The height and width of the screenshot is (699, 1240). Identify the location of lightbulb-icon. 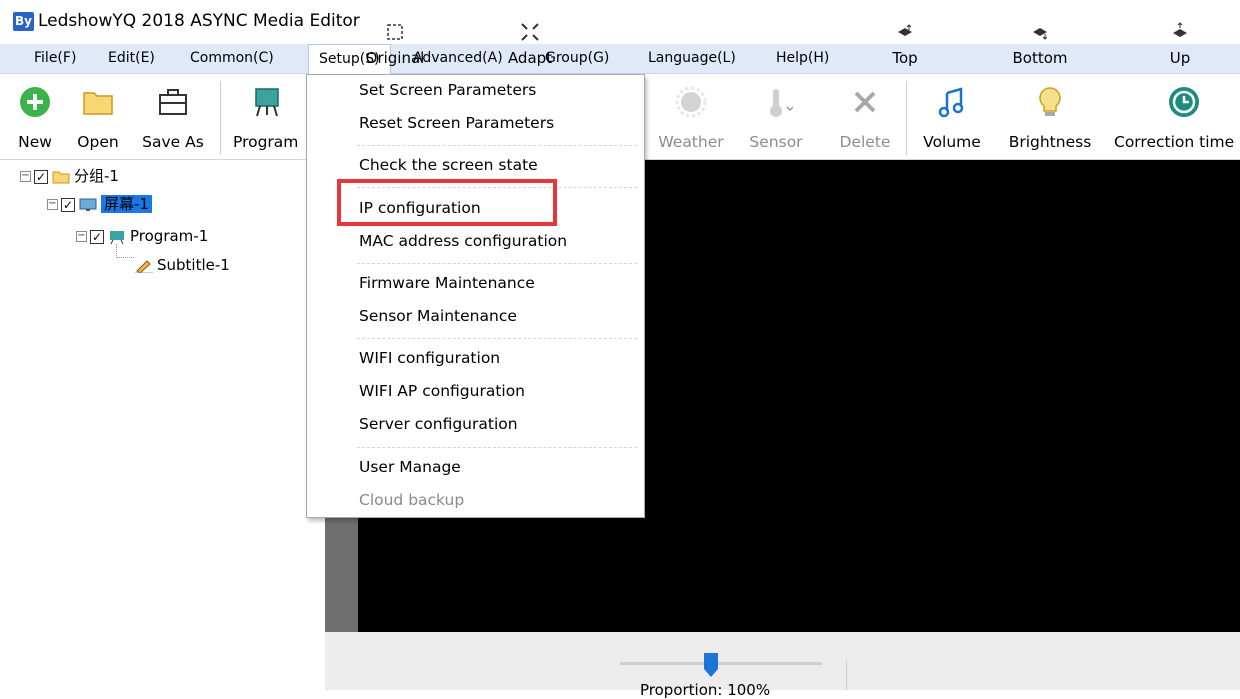
(1050, 101).